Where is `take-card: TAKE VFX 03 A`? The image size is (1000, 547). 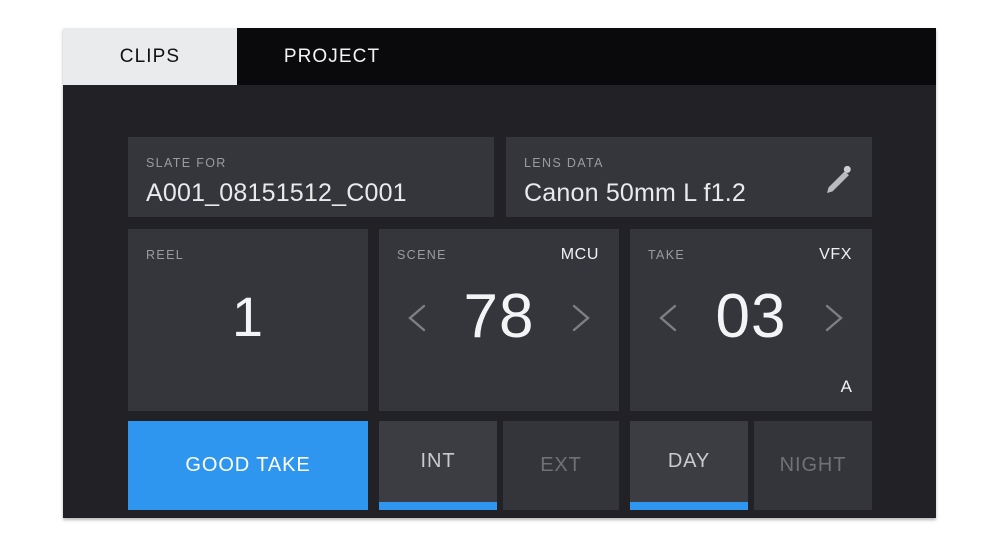 take-card: TAKE VFX 03 A is located at coordinates (751, 320).